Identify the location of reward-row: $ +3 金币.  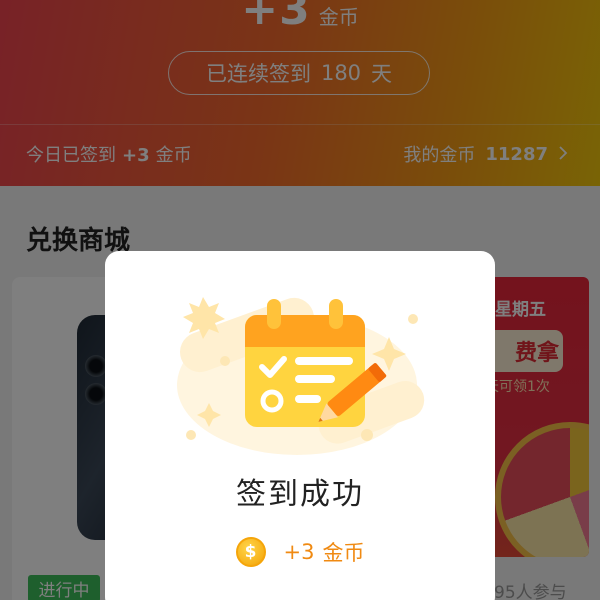
(300, 552).